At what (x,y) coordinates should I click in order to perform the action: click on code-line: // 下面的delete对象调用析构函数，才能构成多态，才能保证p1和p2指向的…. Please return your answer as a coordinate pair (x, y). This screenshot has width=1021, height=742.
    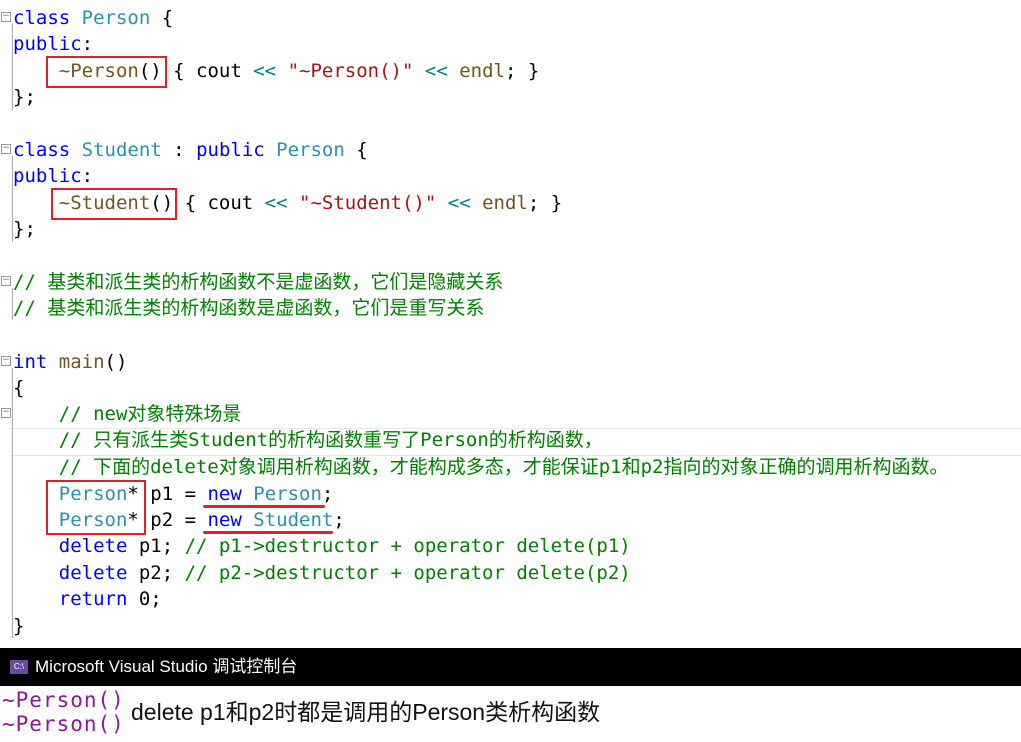
    Looking at the image, I should click on (481, 467).